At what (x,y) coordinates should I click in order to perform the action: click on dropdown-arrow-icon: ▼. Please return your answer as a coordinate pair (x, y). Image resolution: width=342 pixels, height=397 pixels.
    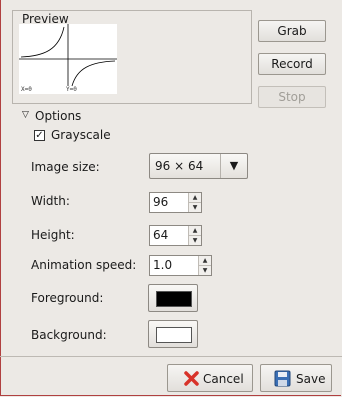
    Looking at the image, I should click on (233, 166).